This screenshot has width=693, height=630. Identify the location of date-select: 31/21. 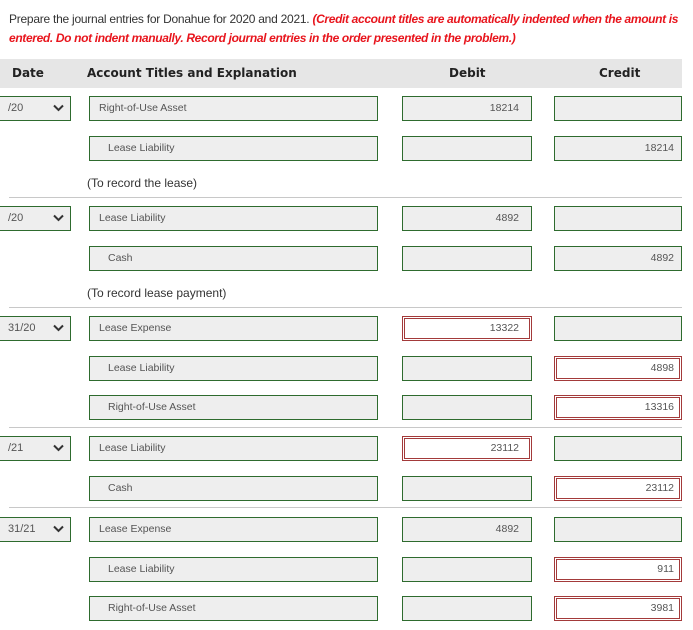
(35, 529).